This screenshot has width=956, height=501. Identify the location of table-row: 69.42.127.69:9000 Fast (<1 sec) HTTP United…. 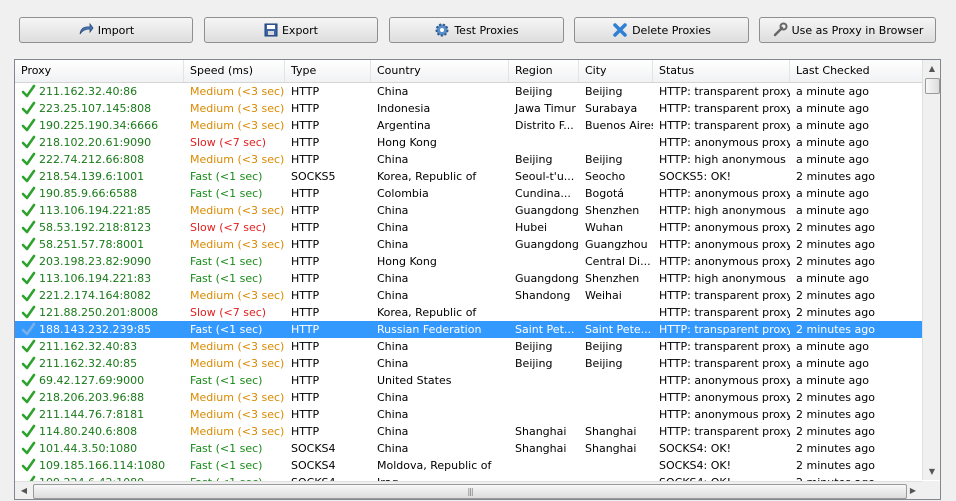
(468, 380).